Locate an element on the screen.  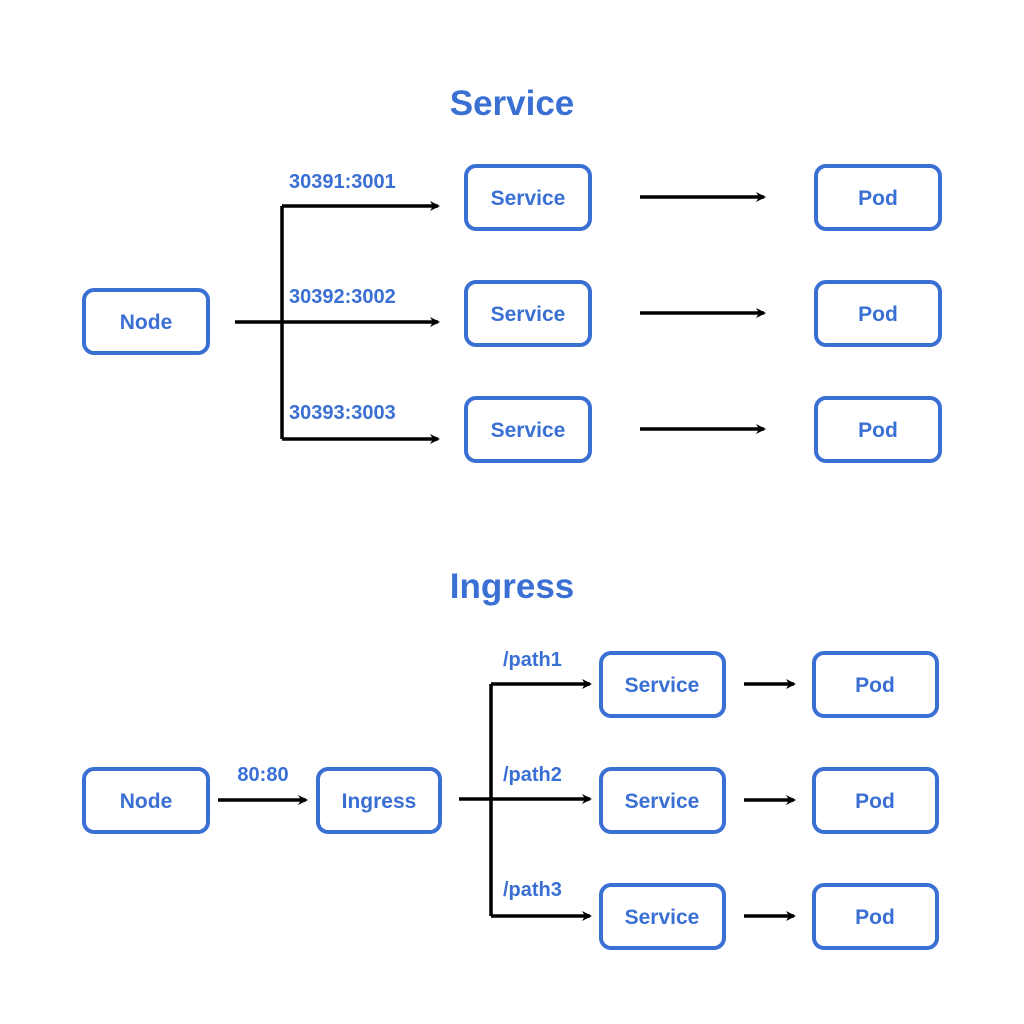
service-box-2: Service is located at coordinates (528, 313).